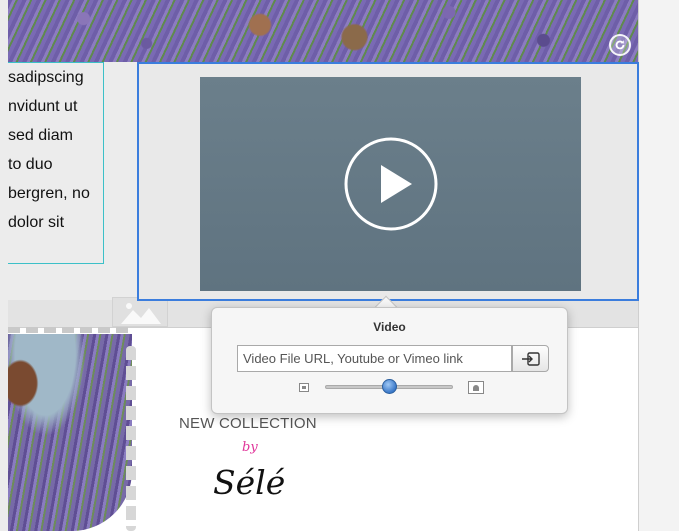 This screenshot has width=679, height=531. What do you see at coordinates (389, 327) in the screenshot?
I see `popover-title: Video` at bounding box center [389, 327].